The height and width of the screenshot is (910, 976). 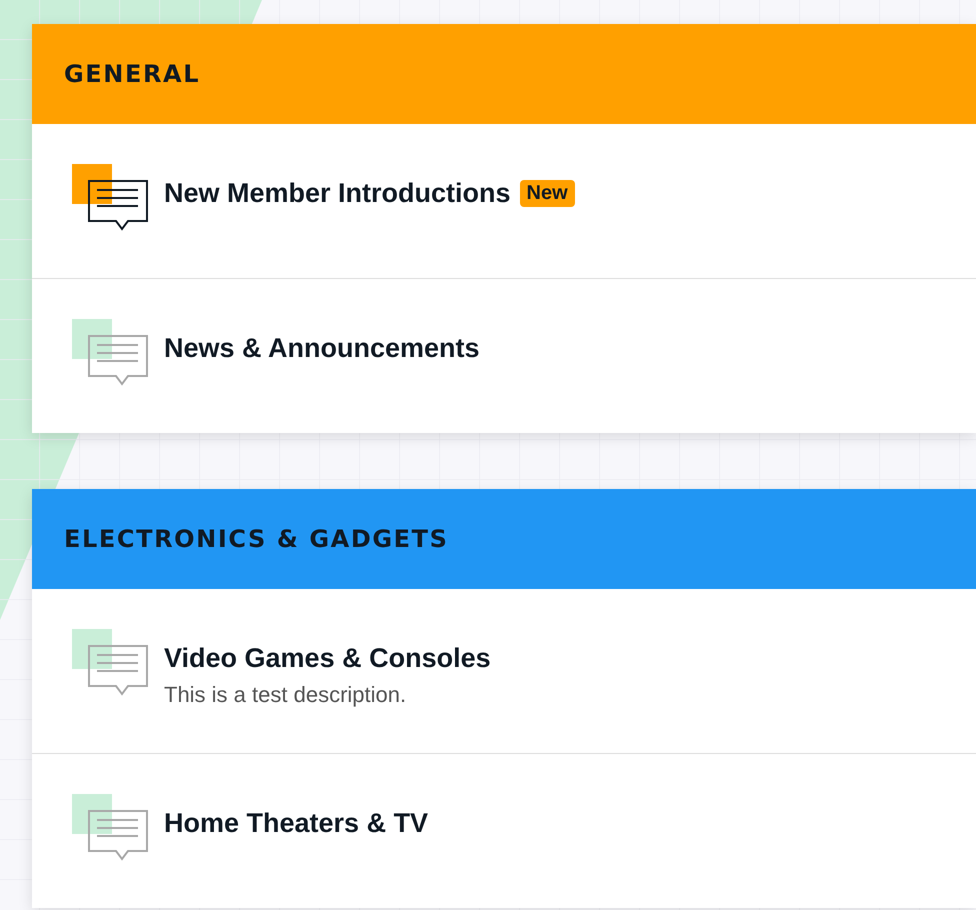 I want to click on forum-link: Video Games & Consoles, so click(x=327, y=658).